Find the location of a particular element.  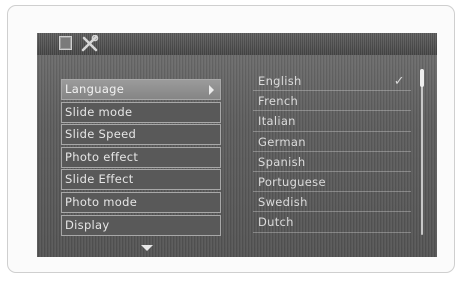

scrollbar-thumb is located at coordinates (422, 78).